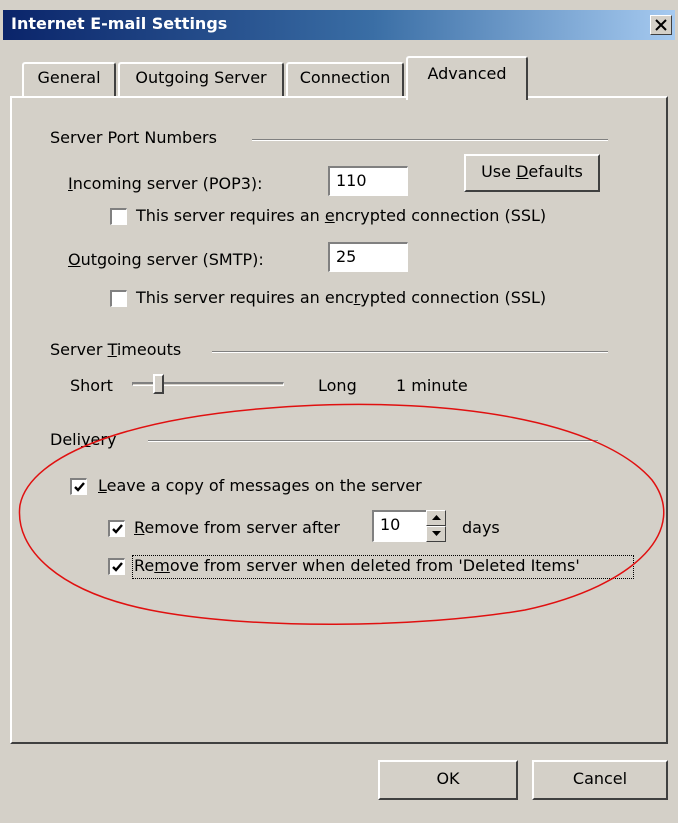 Image resolution: width=678 pixels, height=823 pixels. I want to click on remove-deleted-checkbox, so click(116, 566).